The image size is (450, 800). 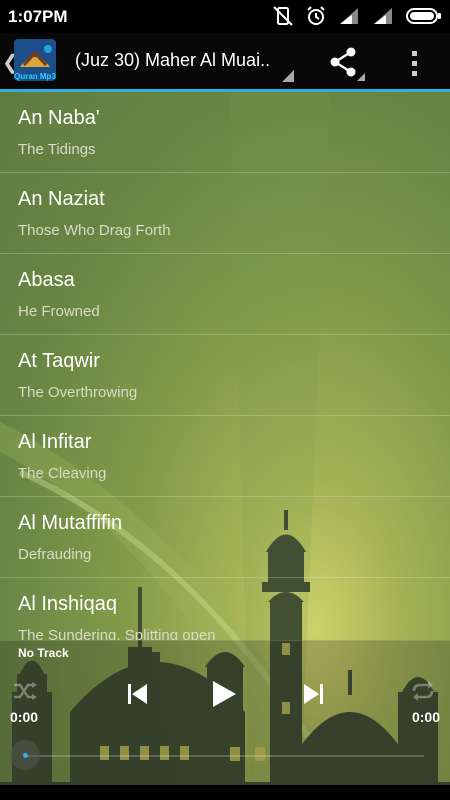 What do you see at coordinates (349, 16) in the screenshot?
I see `signal-icon` at bounding box center [349, 16].